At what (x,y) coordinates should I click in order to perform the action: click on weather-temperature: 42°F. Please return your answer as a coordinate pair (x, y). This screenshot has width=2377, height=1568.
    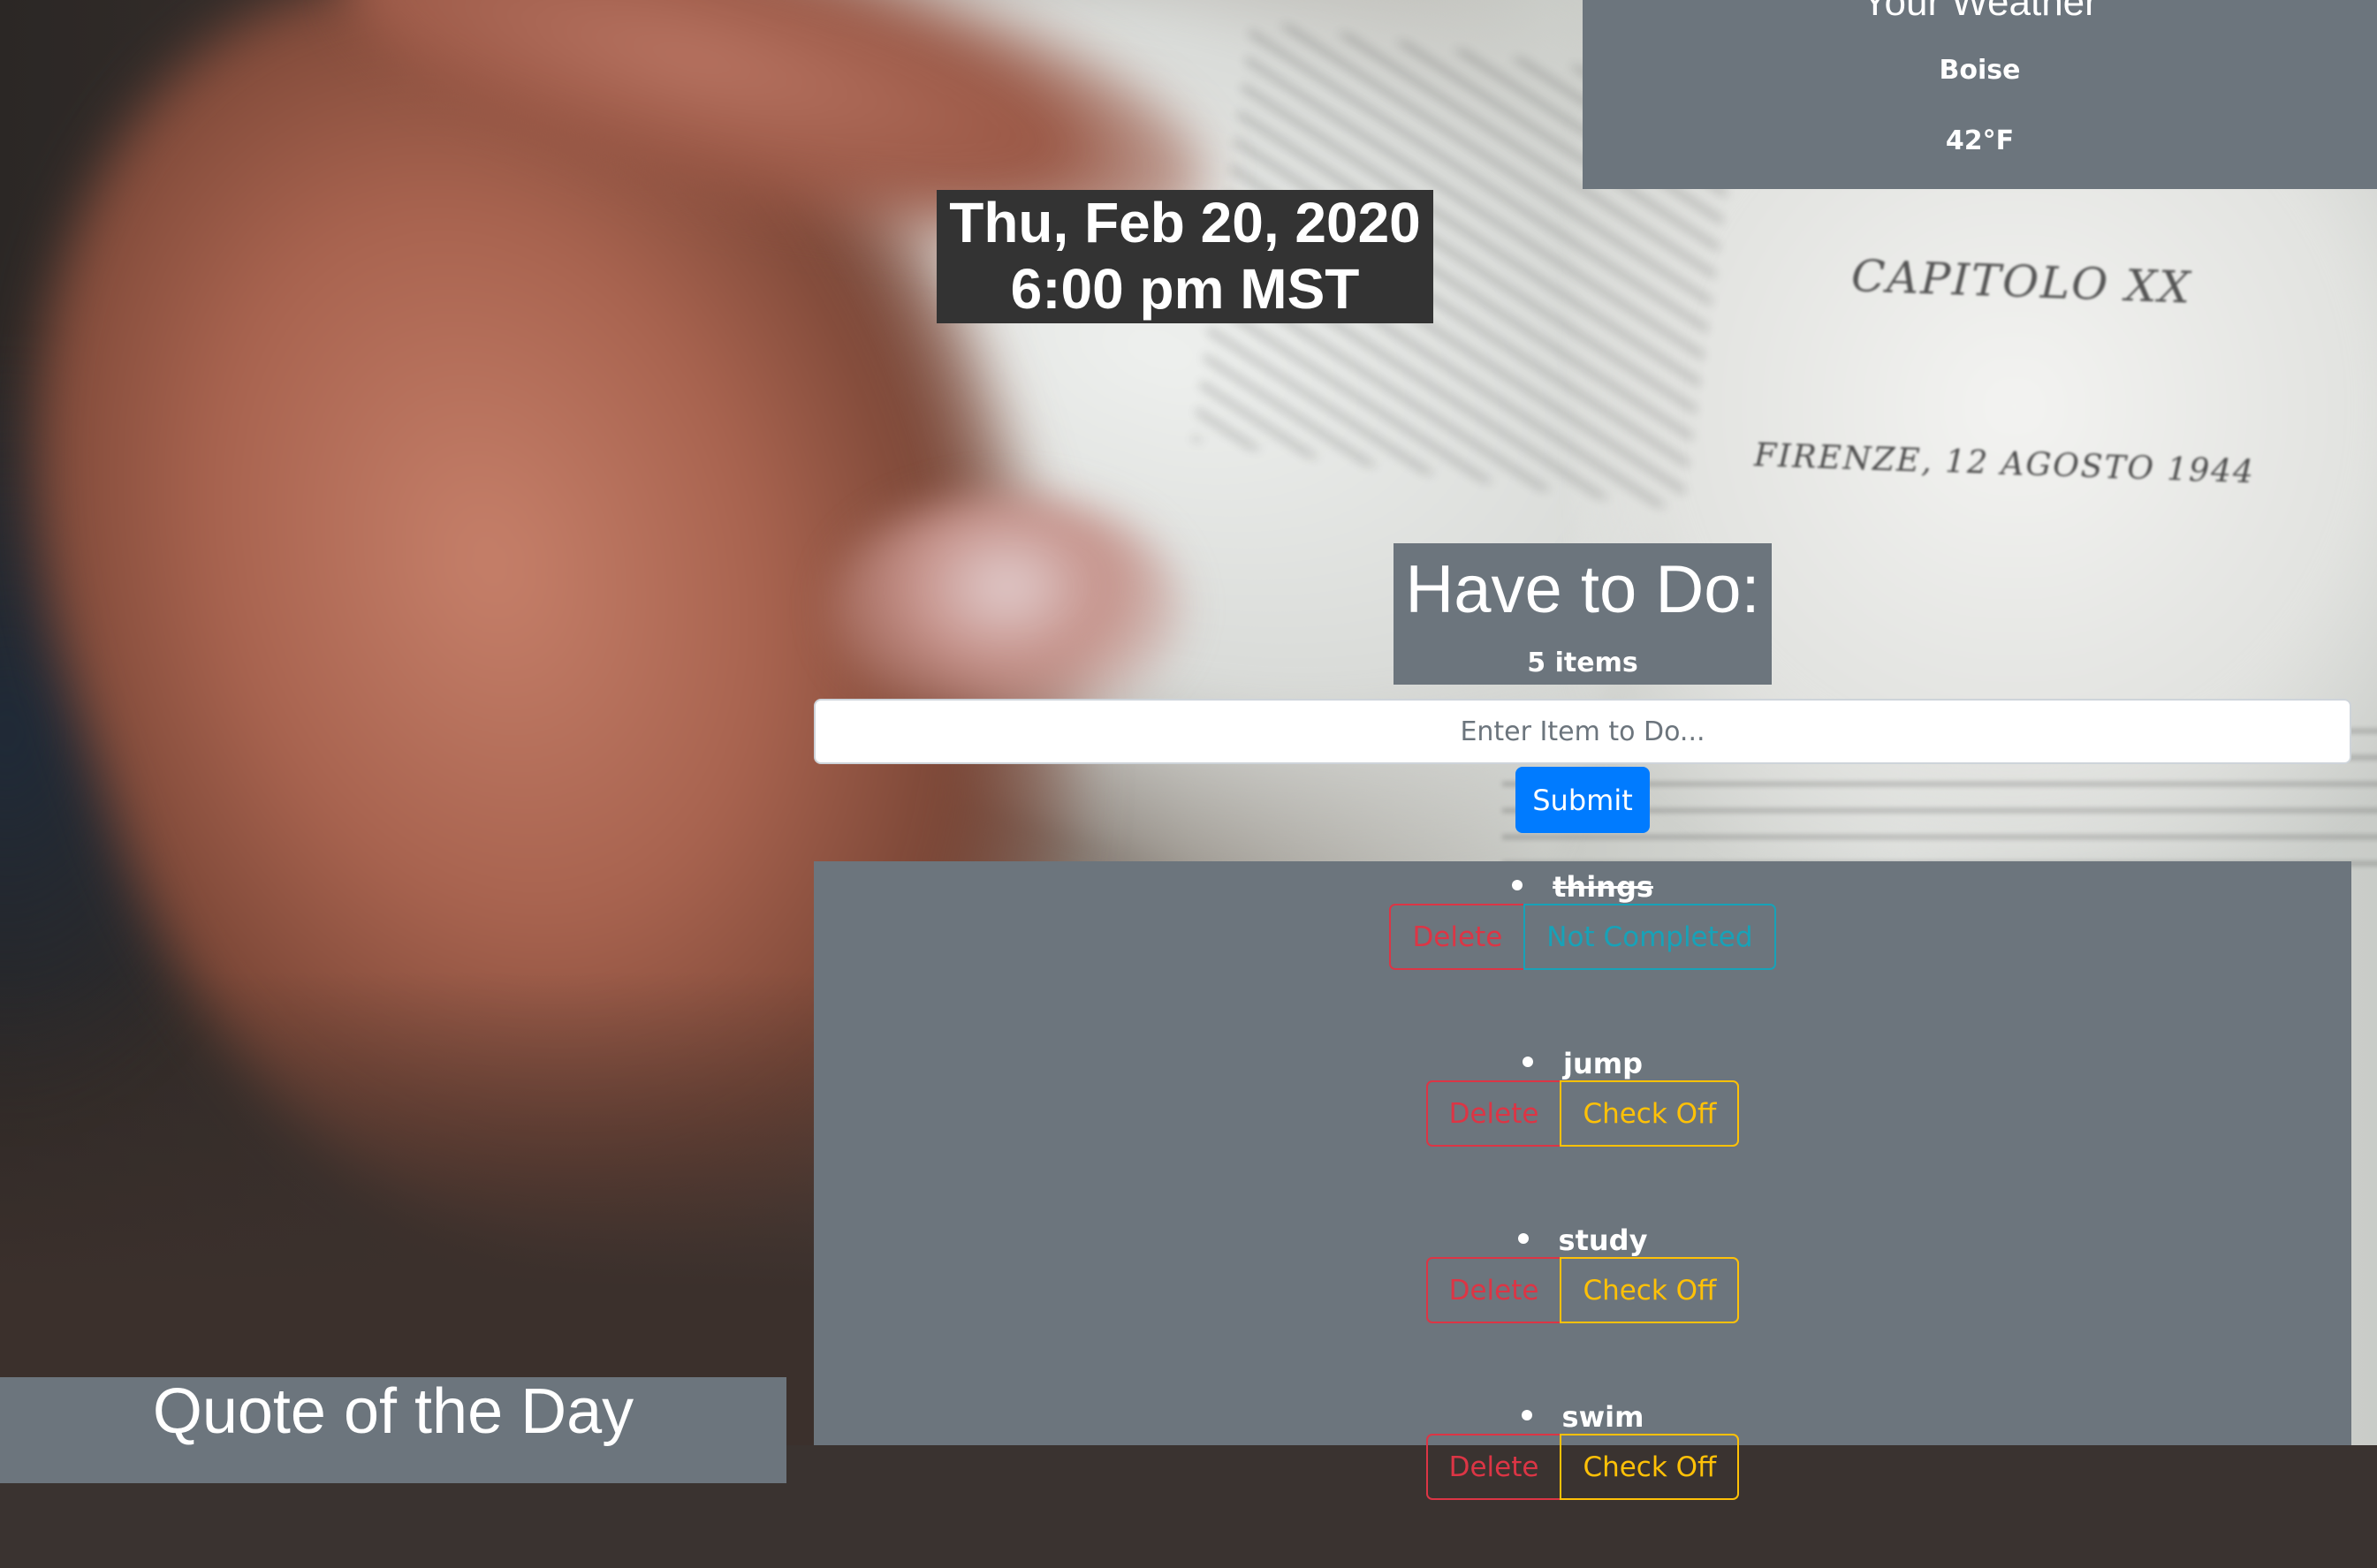
    Looking at the image, I should click on (1980, 140).